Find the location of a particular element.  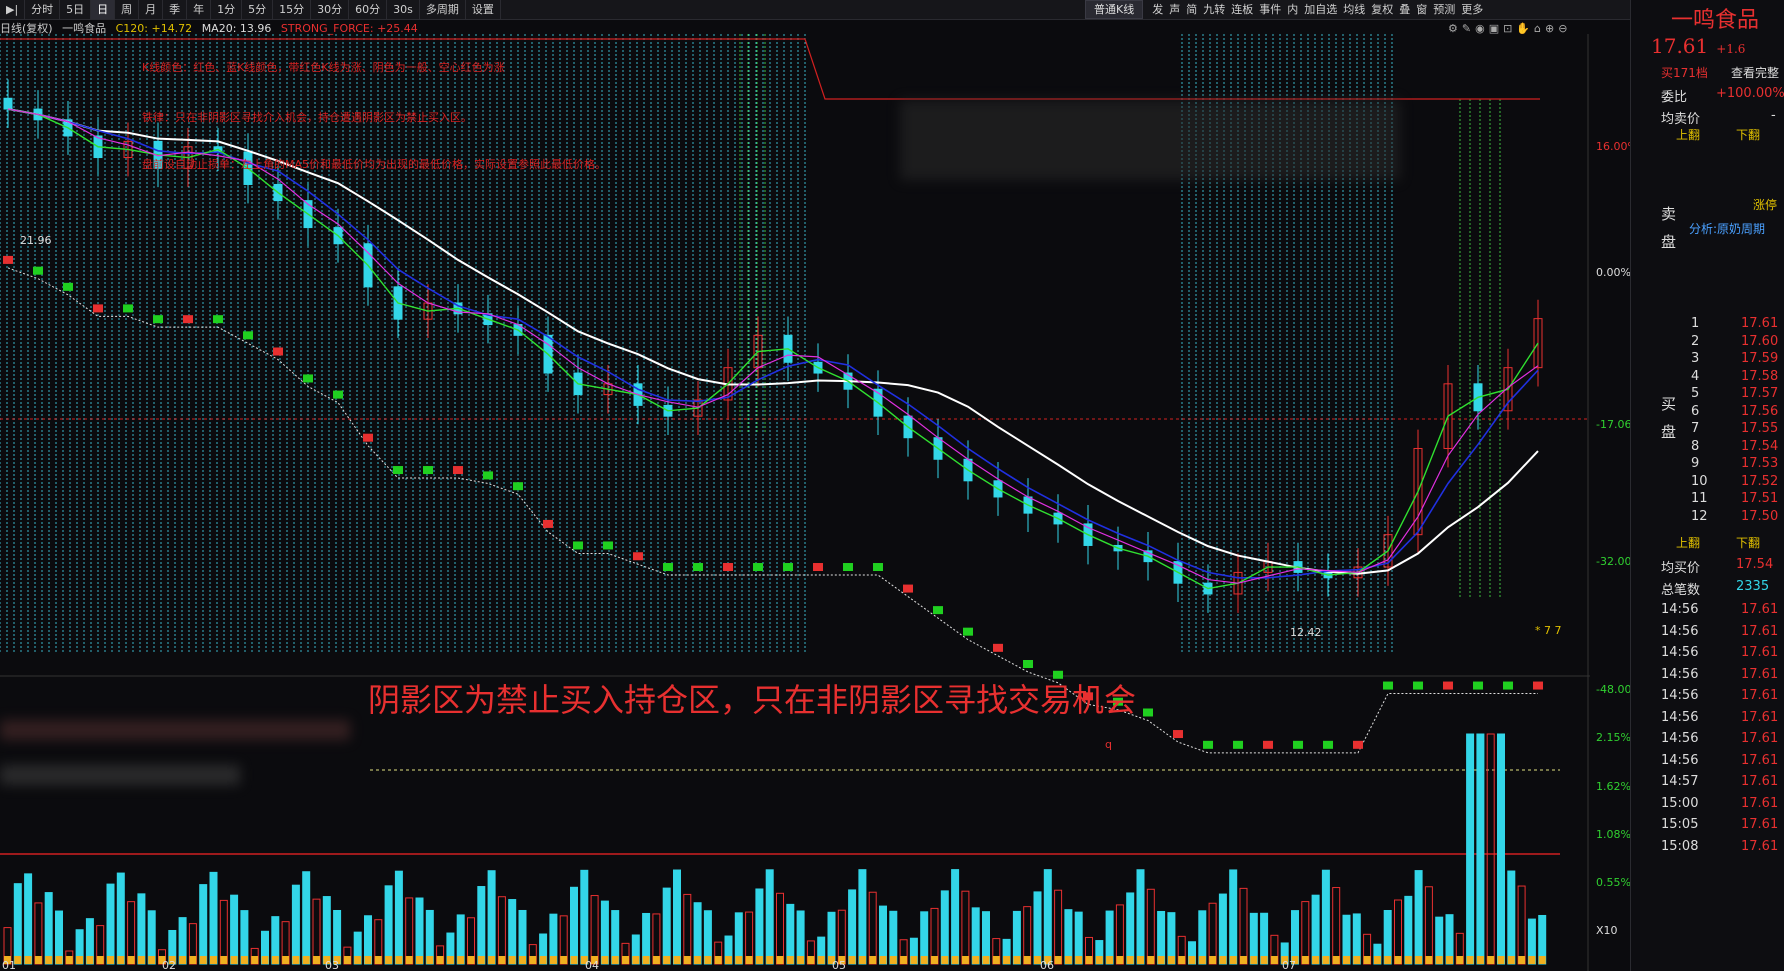

bid-level: 11 is located at coordinates (1699, 498).